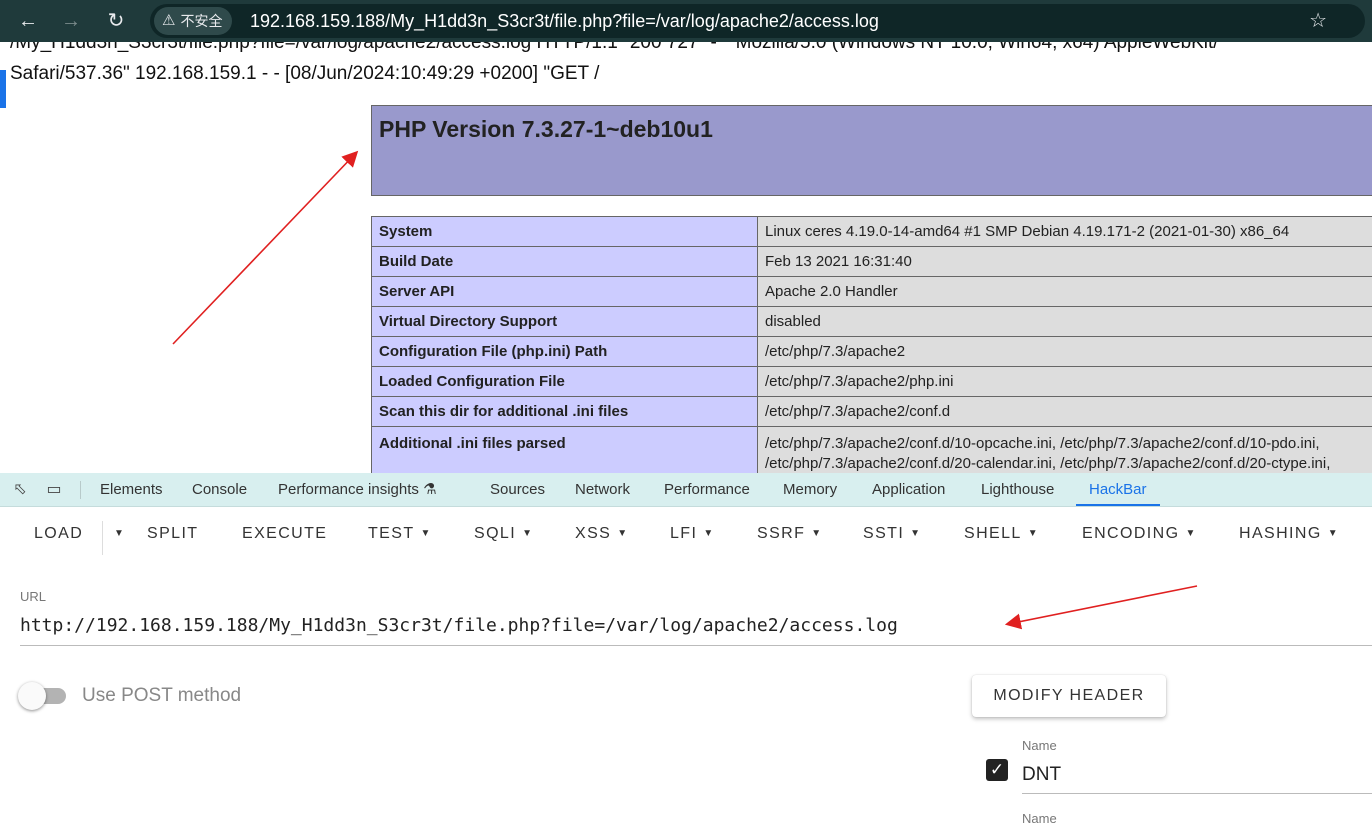 The width and height of the screenshot is (1372, 826). I want to click on shell-menu-button: SHELL ▼, so click(1001, 534).